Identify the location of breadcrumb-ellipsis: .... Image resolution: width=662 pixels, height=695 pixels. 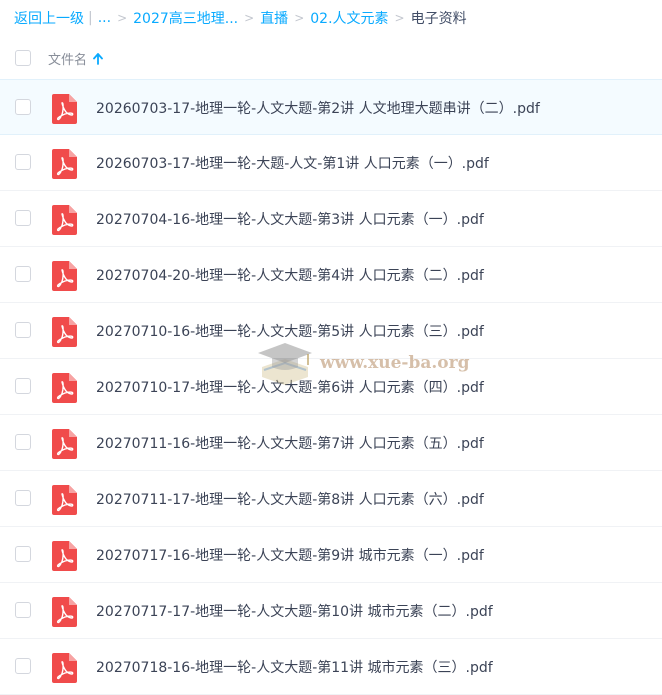
(104, 18).